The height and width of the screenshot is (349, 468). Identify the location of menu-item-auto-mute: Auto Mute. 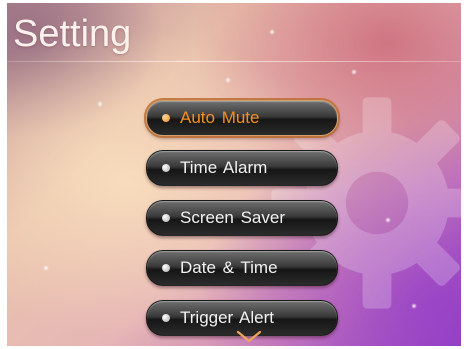
(242, 118).